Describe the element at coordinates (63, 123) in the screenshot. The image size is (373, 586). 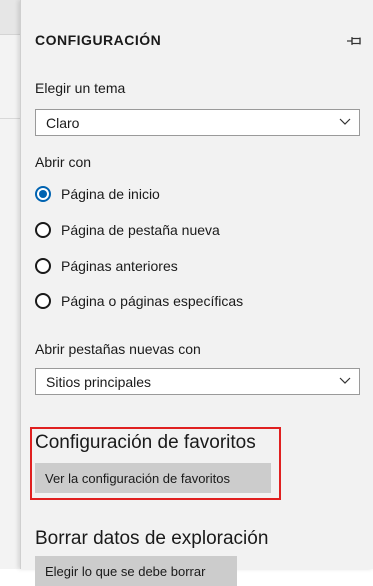
I see `theme-select-value: Claro` at that location.